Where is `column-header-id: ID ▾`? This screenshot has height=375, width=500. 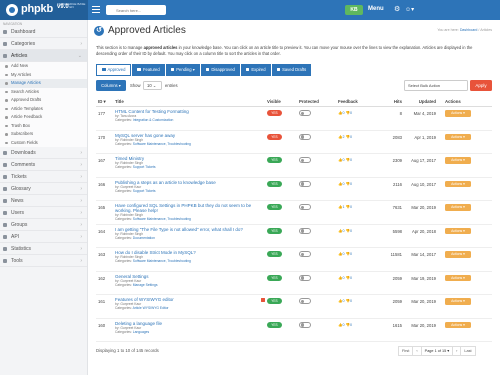 column-header-id: ID ▾ is located at coordinates (102, 102).